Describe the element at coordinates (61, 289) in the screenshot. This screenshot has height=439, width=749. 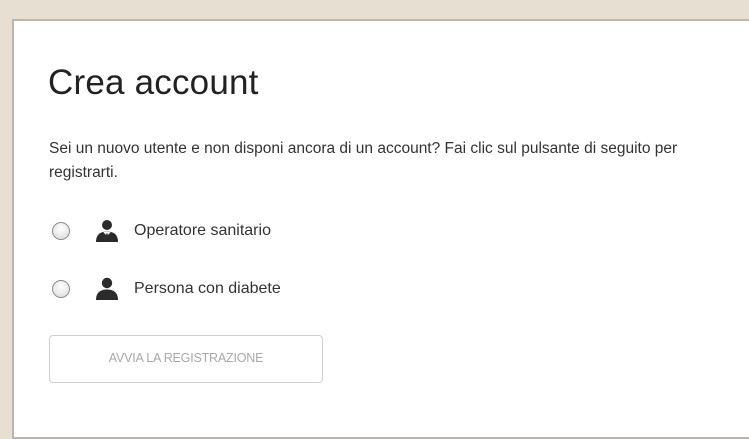
I see `radio-person-with-diabetes` at that location.